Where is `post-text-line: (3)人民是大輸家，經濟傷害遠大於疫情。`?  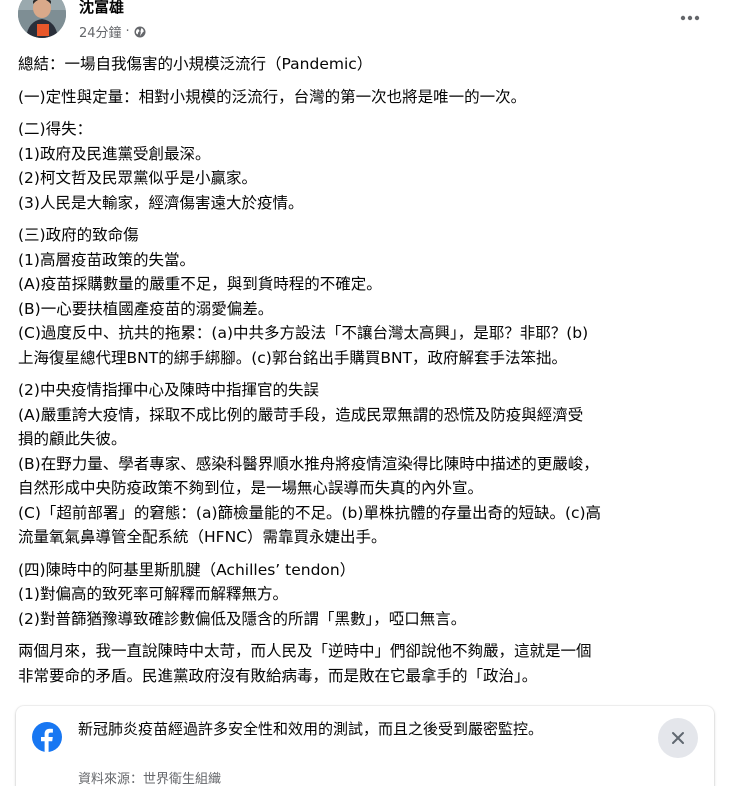 post-text-line: (3)人民是大輸家，經濟傷害遠大於疫情。 is located at coordinates (161, 202).